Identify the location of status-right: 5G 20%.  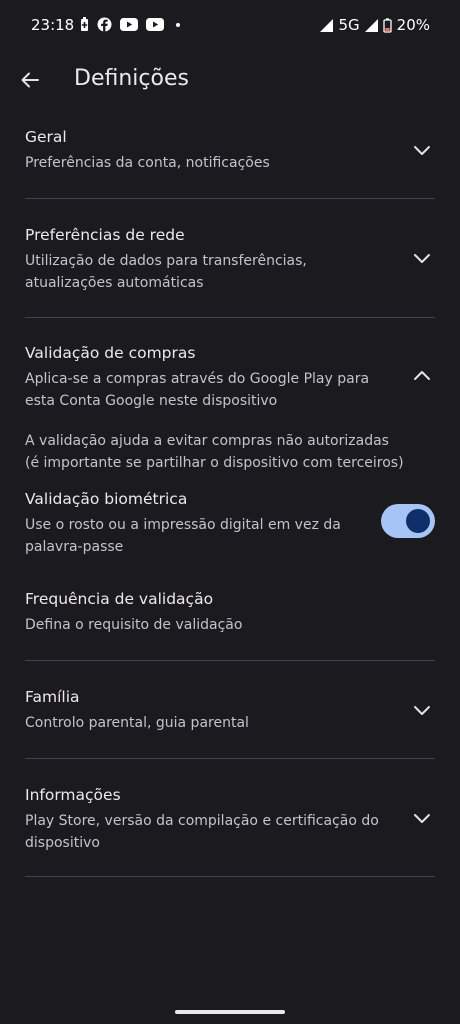
(375, 25).